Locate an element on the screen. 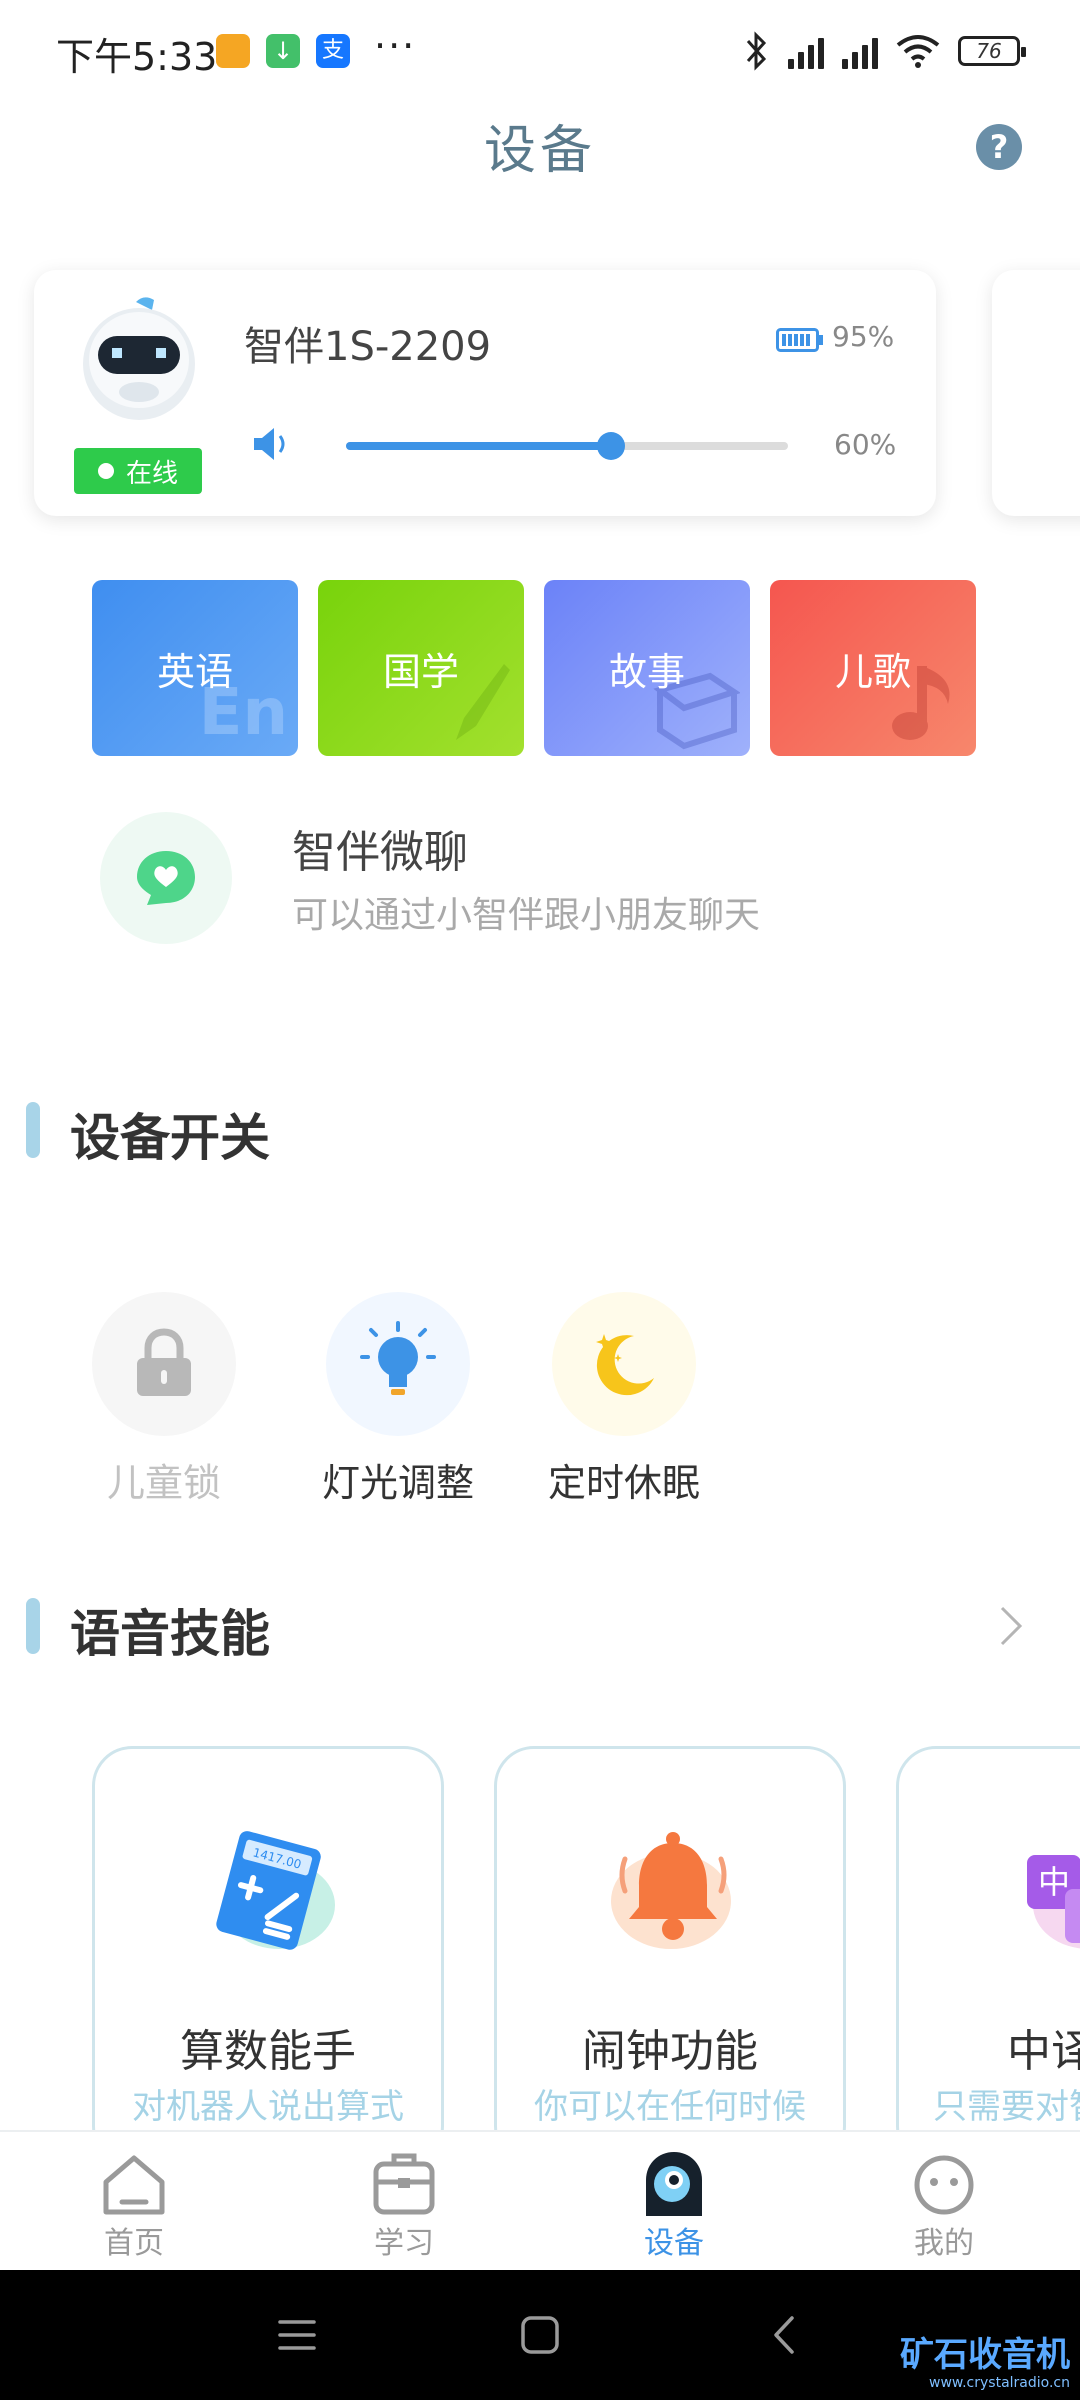 This screenshot has width=1080, height=2400. bottom-tab-bar: 首页 学习 设备 我的 is located at coordinates (540, 2201).